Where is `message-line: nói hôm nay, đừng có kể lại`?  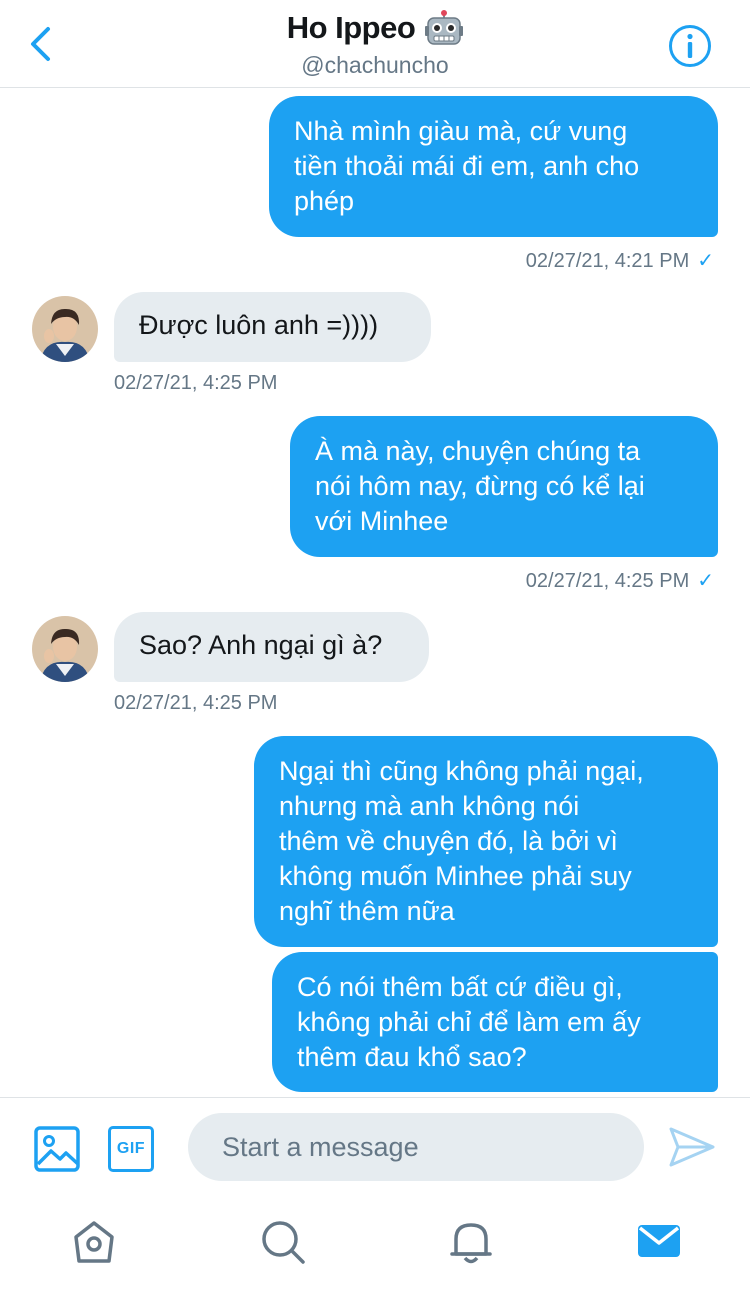 message-line: nói hôm nay, đừng có kể lại is located at coordinates (480, 486).